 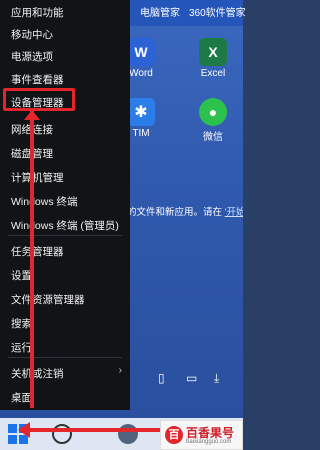 What do you see at coordinates (191, 378) in the screenshot?
I see `file-icon: ▭` at bounding box center [191, 378].